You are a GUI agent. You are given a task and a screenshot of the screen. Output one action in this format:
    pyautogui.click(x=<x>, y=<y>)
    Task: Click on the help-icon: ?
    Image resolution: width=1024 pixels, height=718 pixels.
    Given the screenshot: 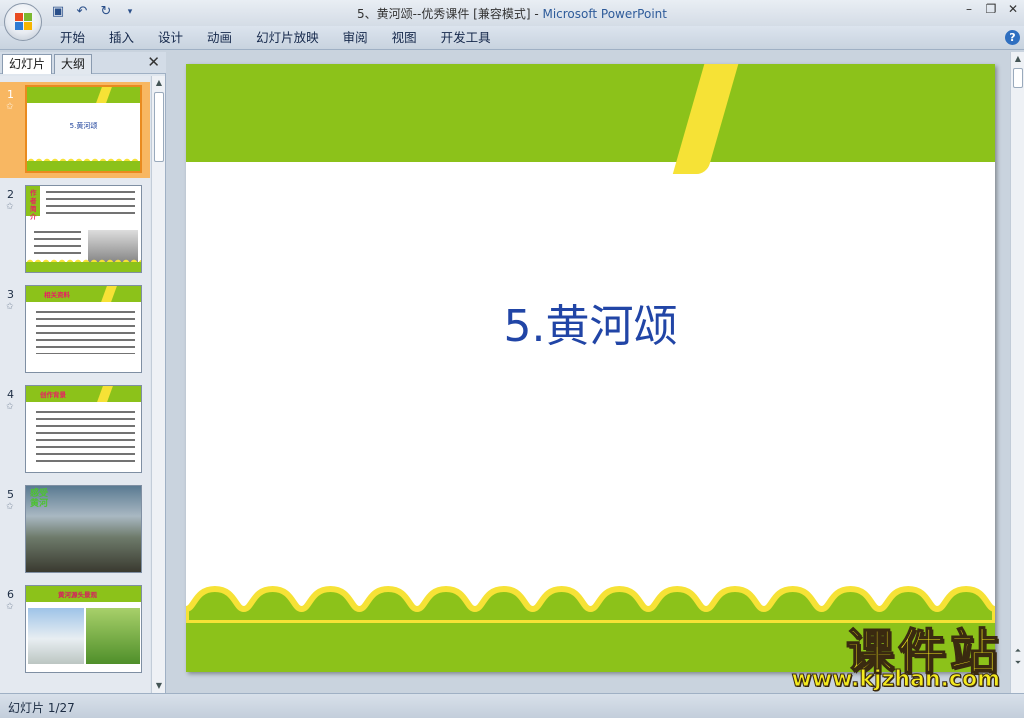 What is the action you would take?
    pyautogui.click(x=1012, y=37)
    